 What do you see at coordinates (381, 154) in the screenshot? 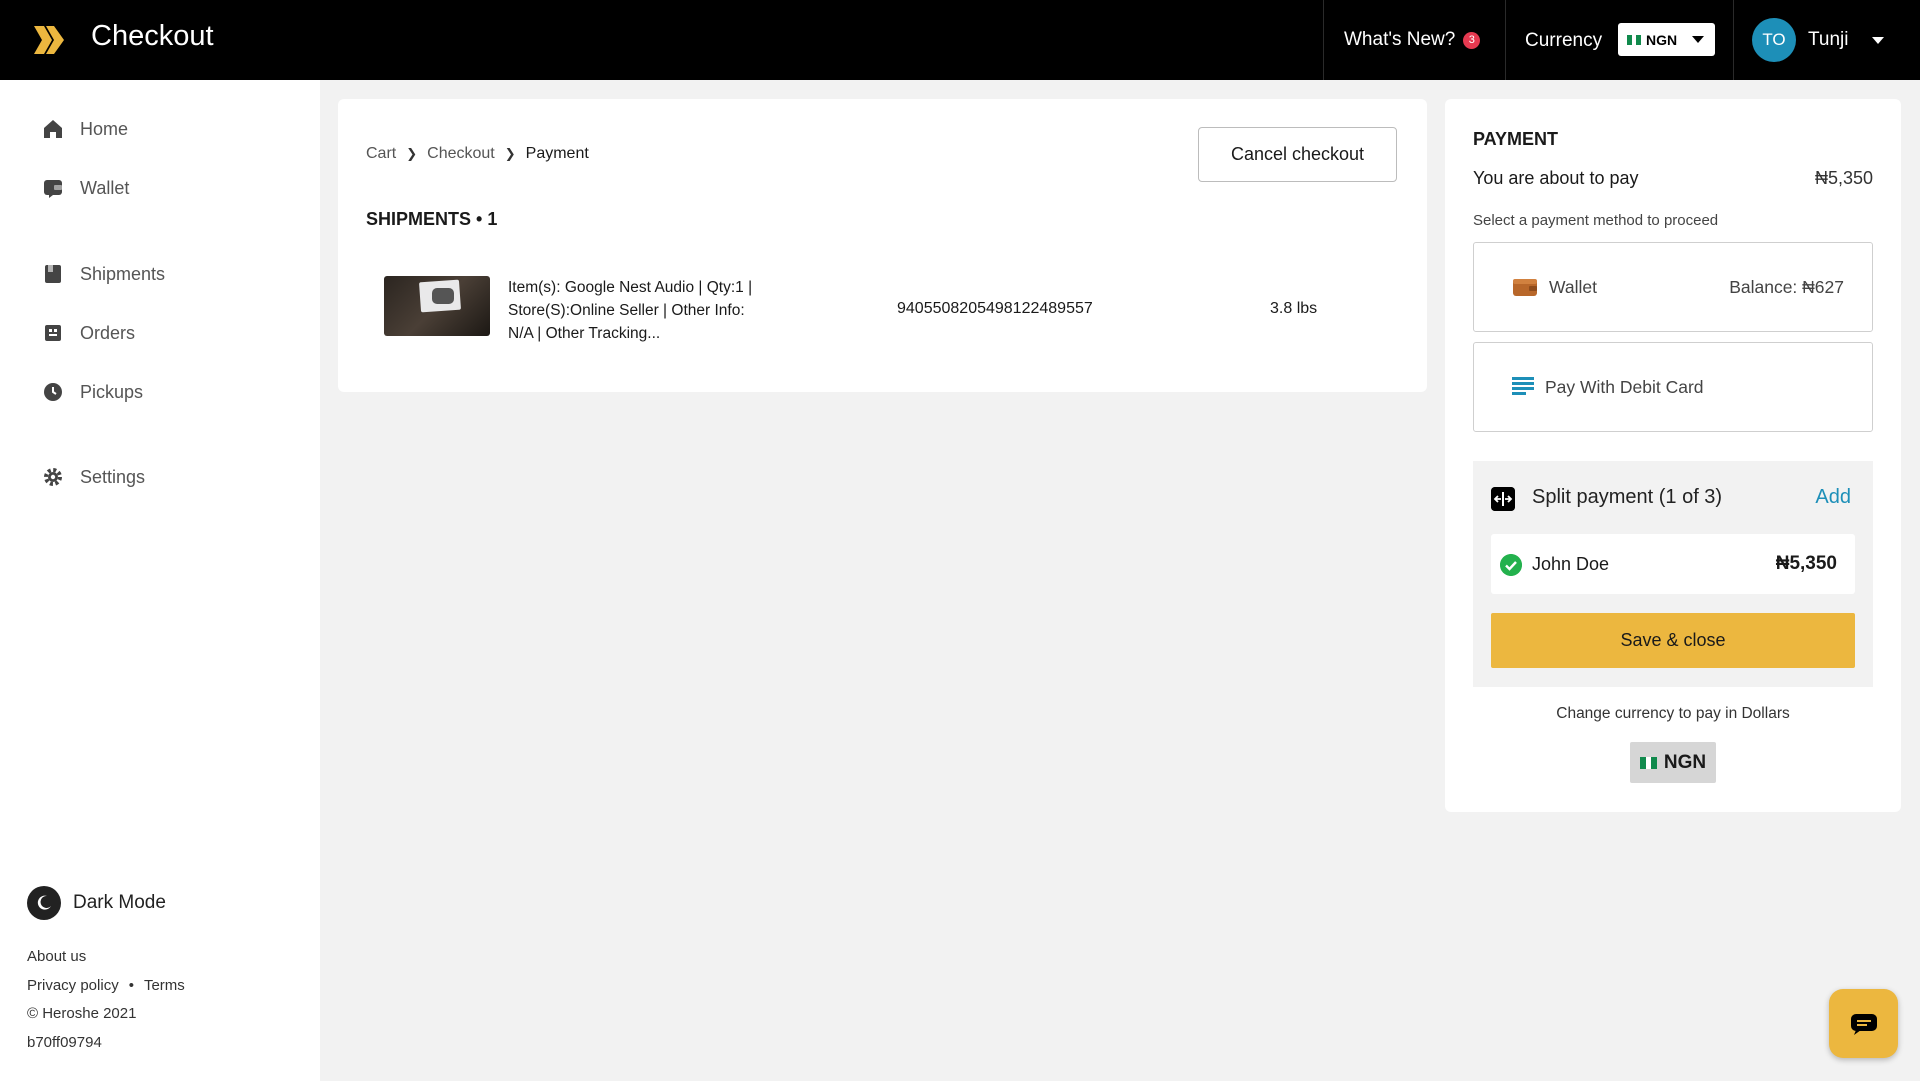
I see `breadcrumb-cart: Cart` at bounding box center [381, 154].